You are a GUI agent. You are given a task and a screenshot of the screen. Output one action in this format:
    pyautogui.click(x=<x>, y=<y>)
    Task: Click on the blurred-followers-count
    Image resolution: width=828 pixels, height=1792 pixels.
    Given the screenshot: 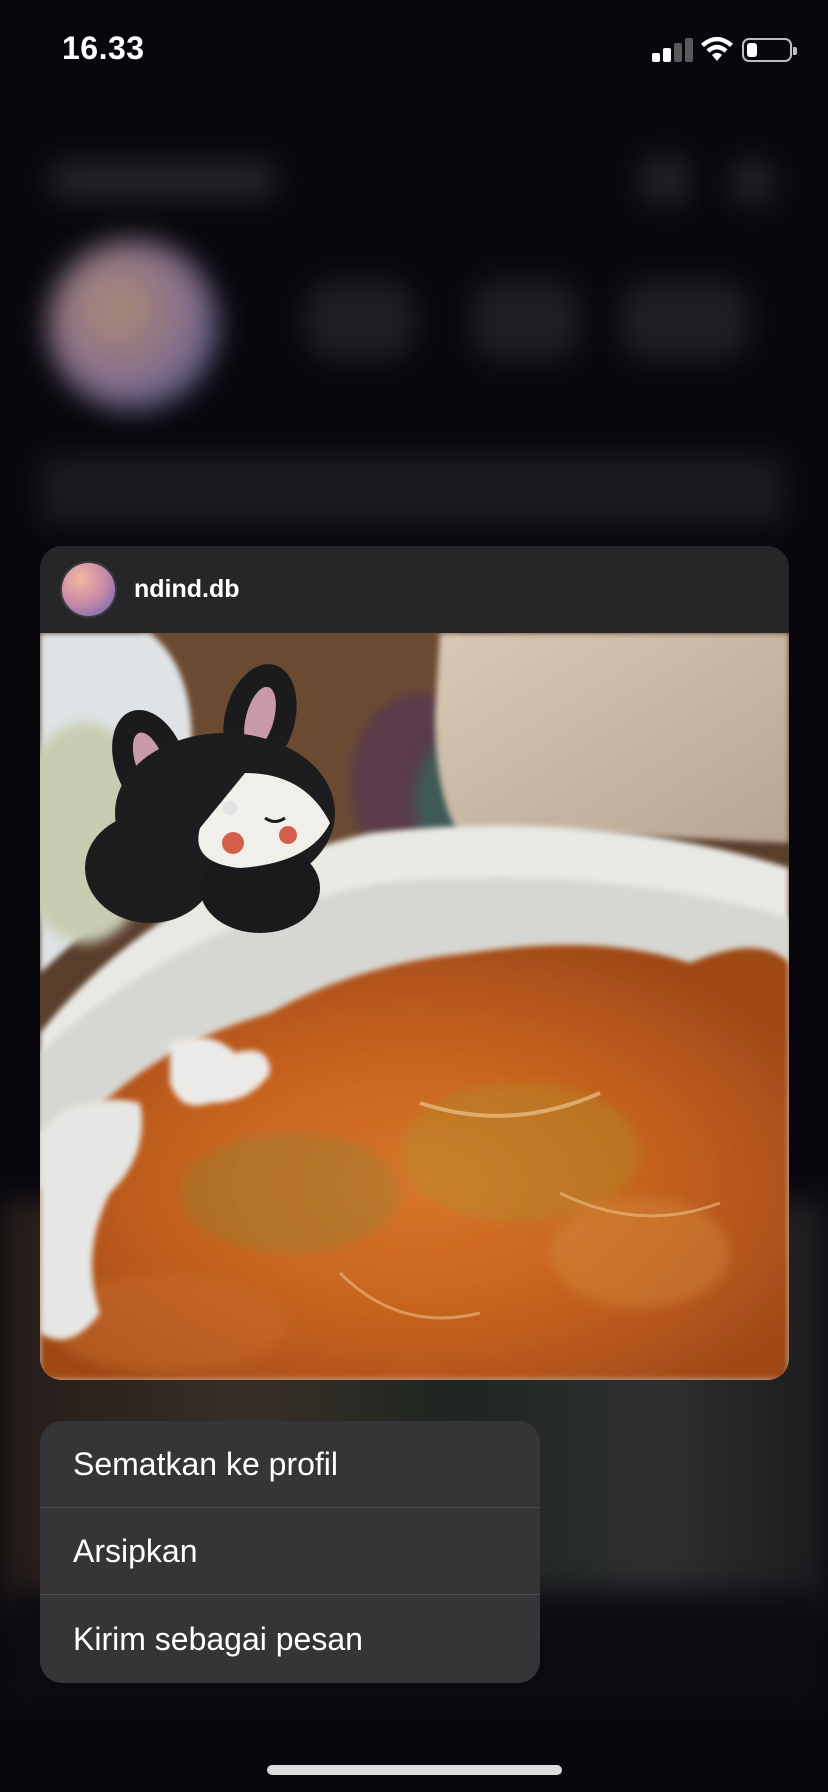 What is the action you would take?
    pyautogui.click(x=525, y=320)
    